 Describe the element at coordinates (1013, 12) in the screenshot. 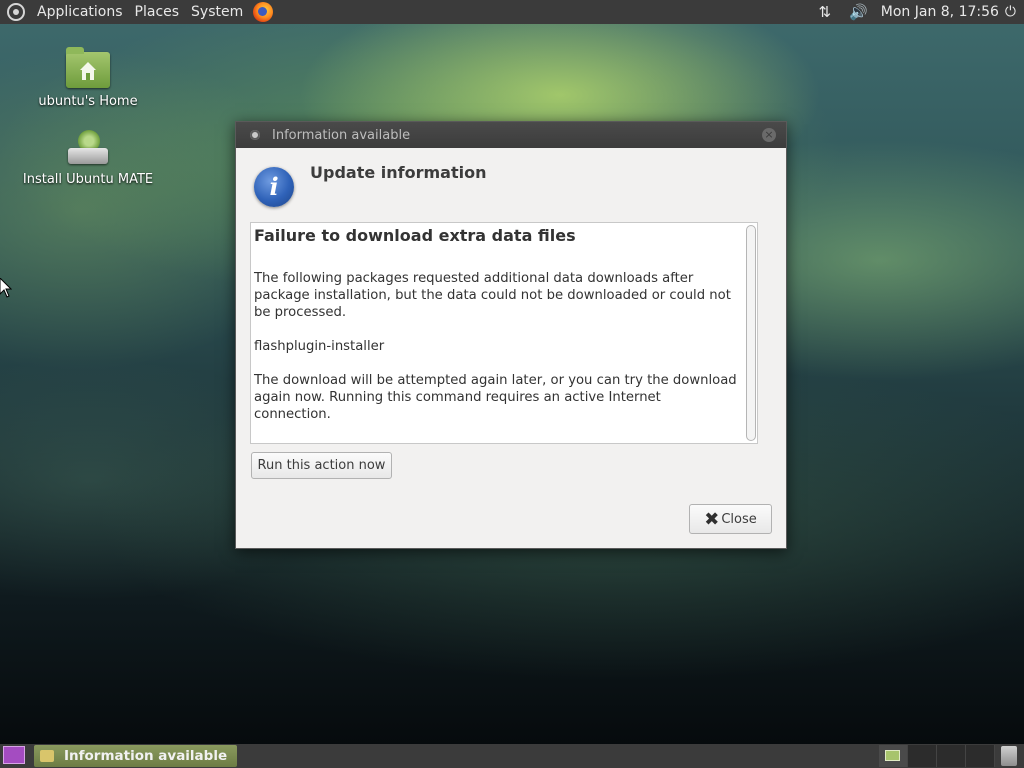

I see `power-icon: ⏻` at that location.